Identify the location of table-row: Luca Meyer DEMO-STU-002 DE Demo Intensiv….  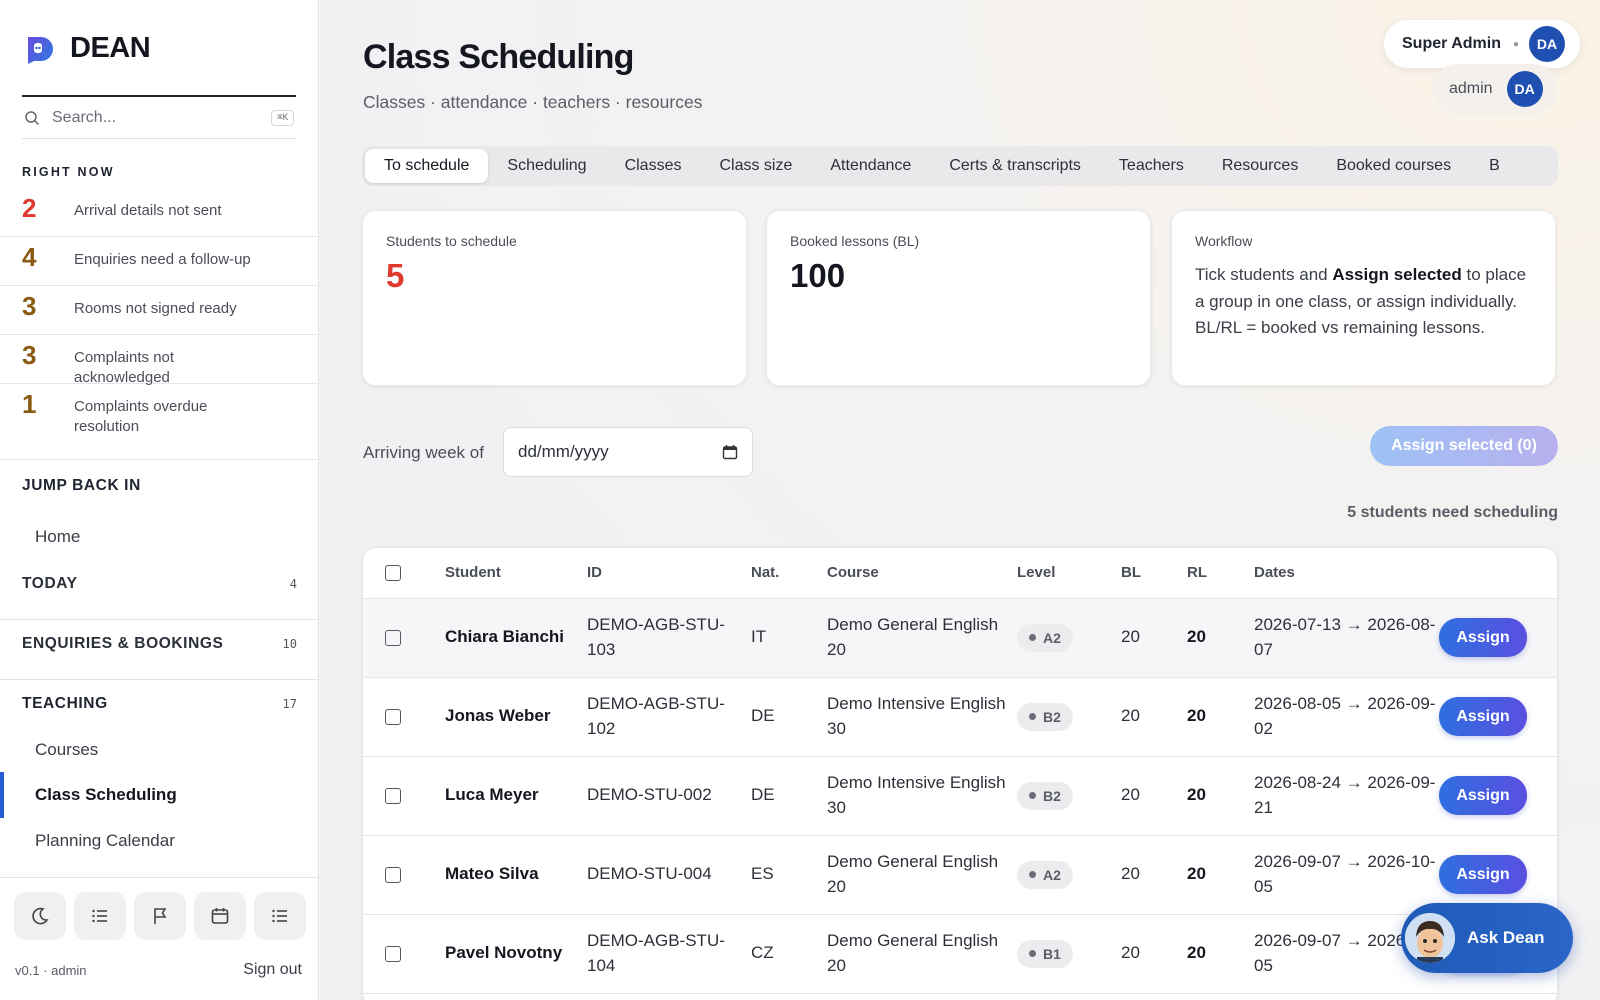
(960, 796).